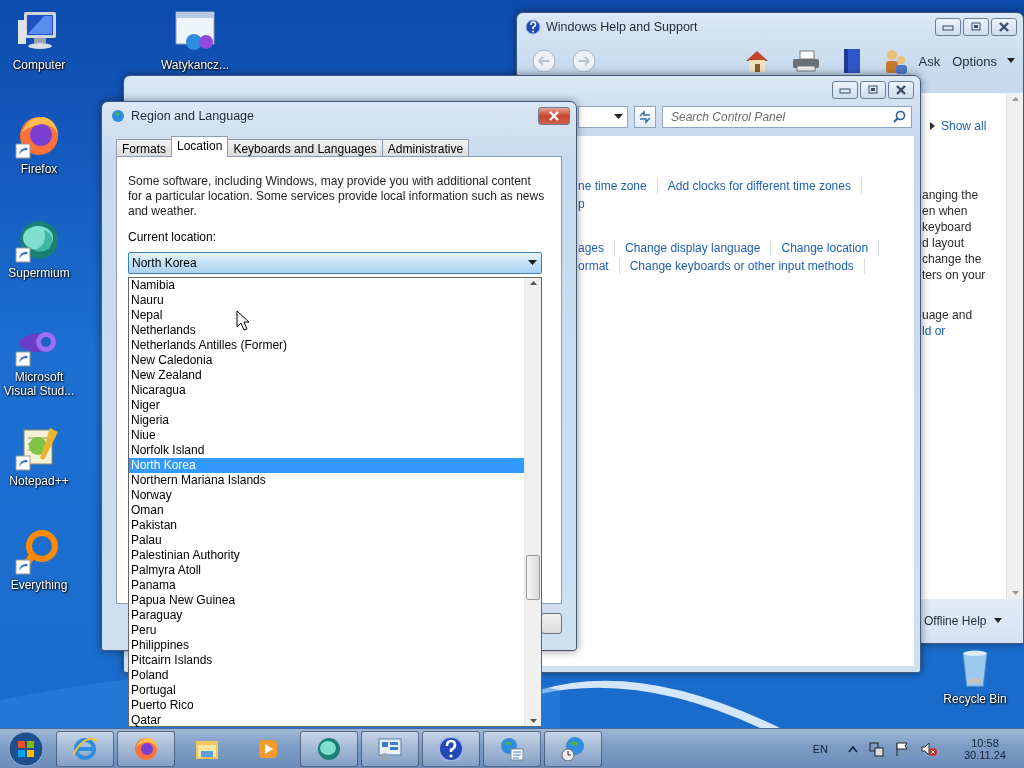 This screenshot has height=768, width=1024. What do you see at coordinates (326, 690) in the screenshot?
I see `location-option: Portugal` at bounding box center [326, 690].